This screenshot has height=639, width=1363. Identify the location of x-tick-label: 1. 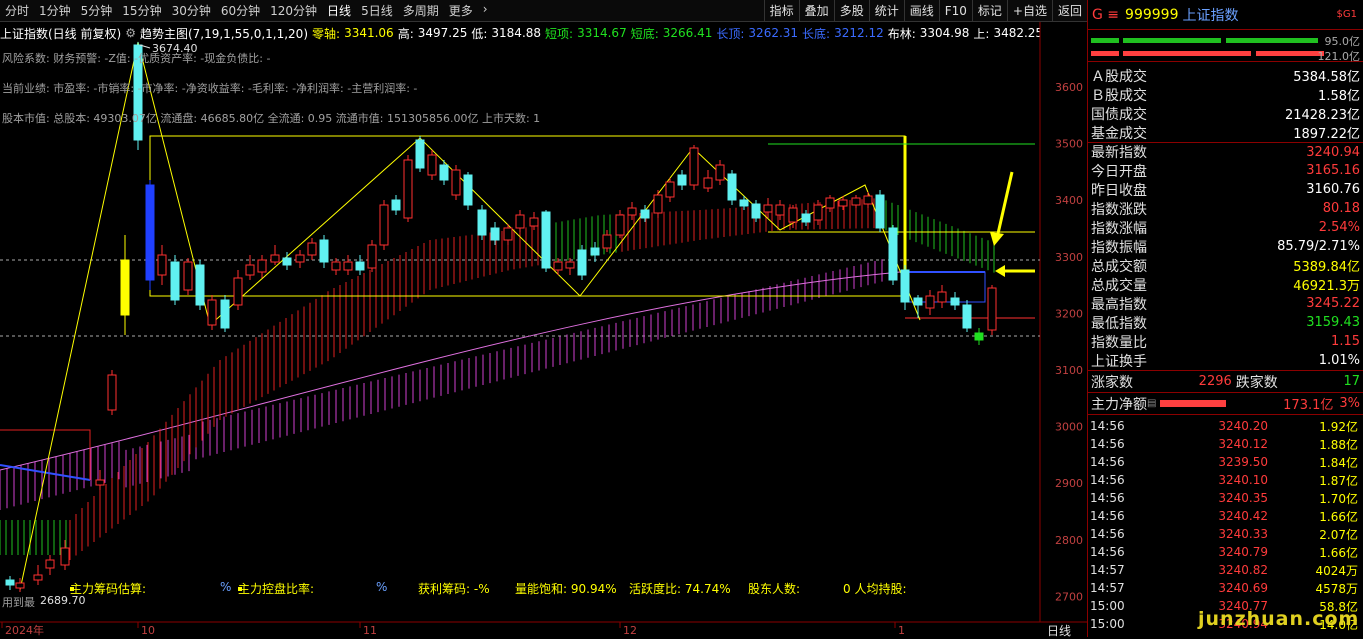
(901, 630).